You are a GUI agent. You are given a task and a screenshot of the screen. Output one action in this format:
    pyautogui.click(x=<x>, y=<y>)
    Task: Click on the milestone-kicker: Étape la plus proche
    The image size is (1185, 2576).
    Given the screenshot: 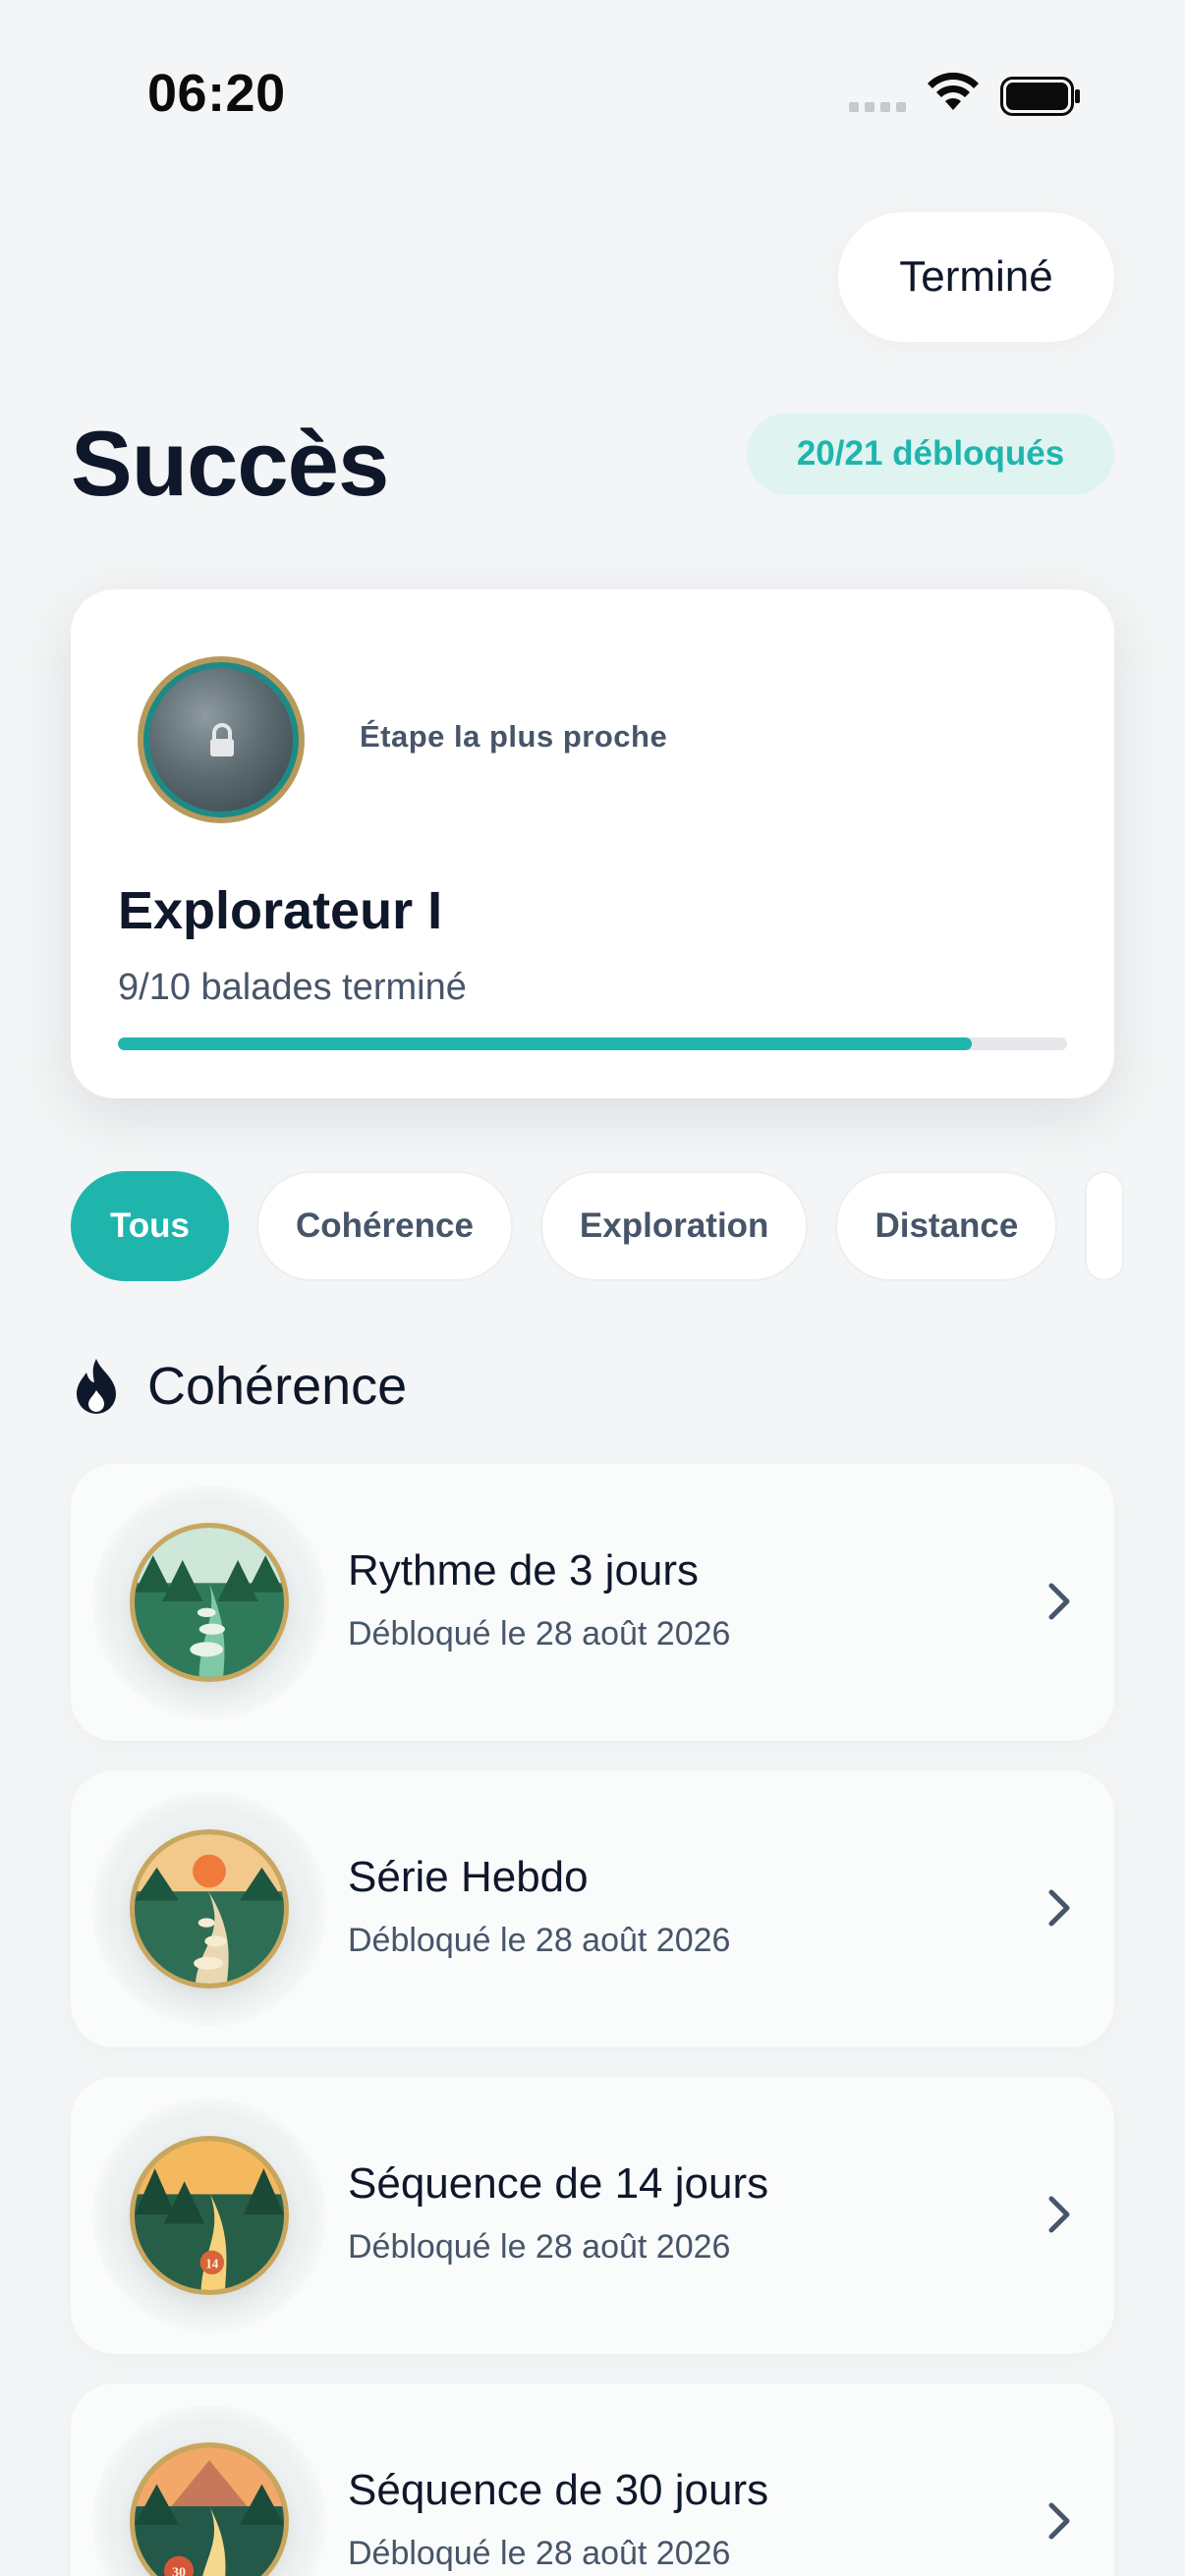 What is the action you would take?
    pyautogui.click(x=514, y=736)
    